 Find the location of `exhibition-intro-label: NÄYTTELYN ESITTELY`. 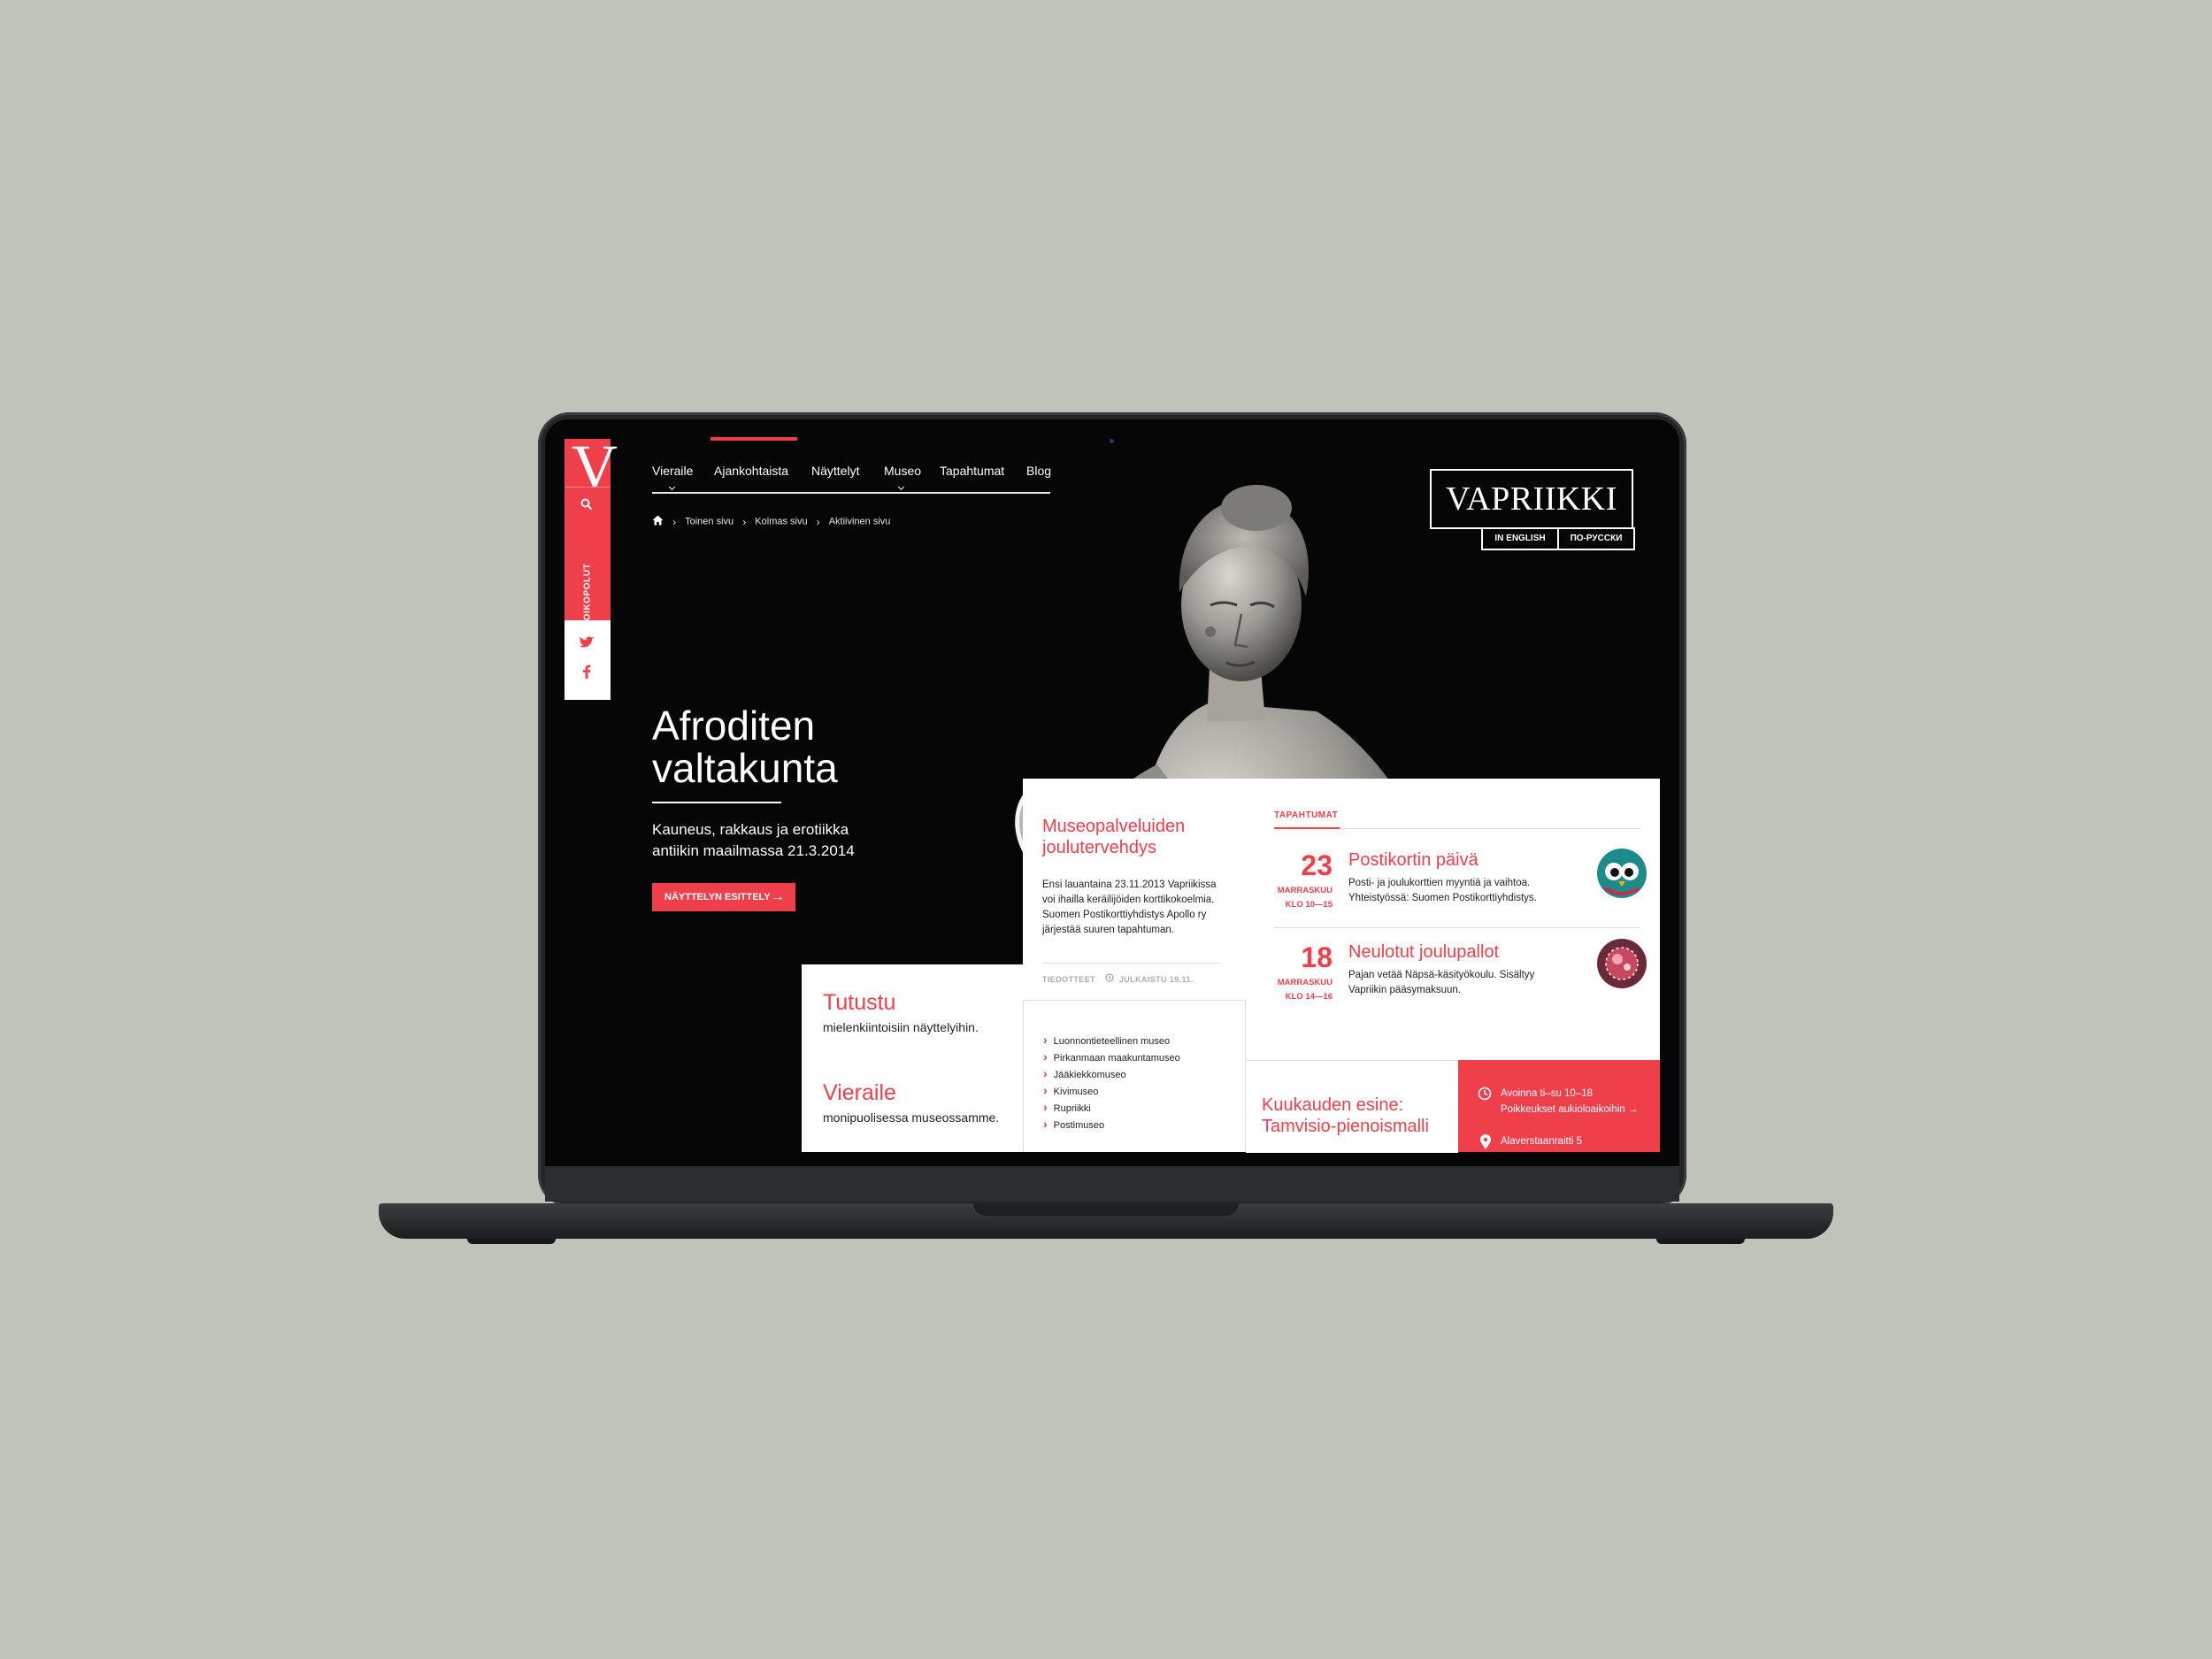

exhibition-intro-label: NÄYTTELYN ESITTELY is located at coordinates (718, 897).